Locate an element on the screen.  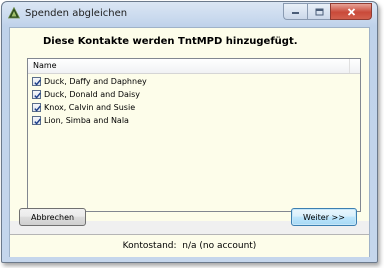
next-button: Weiter >> is located at coordinates (324, 217).